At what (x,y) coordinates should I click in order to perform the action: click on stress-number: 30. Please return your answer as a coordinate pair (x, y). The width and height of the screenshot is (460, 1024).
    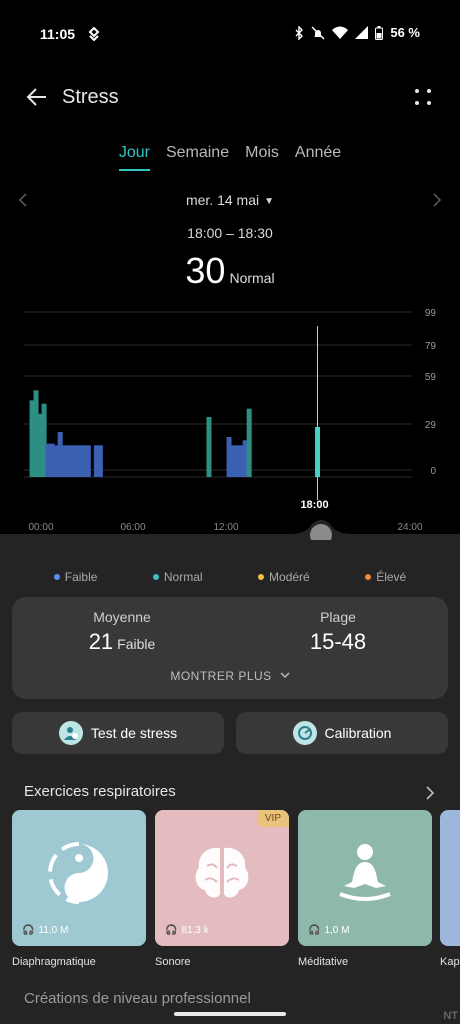
    Looking at the image, I should click on (205, 270).